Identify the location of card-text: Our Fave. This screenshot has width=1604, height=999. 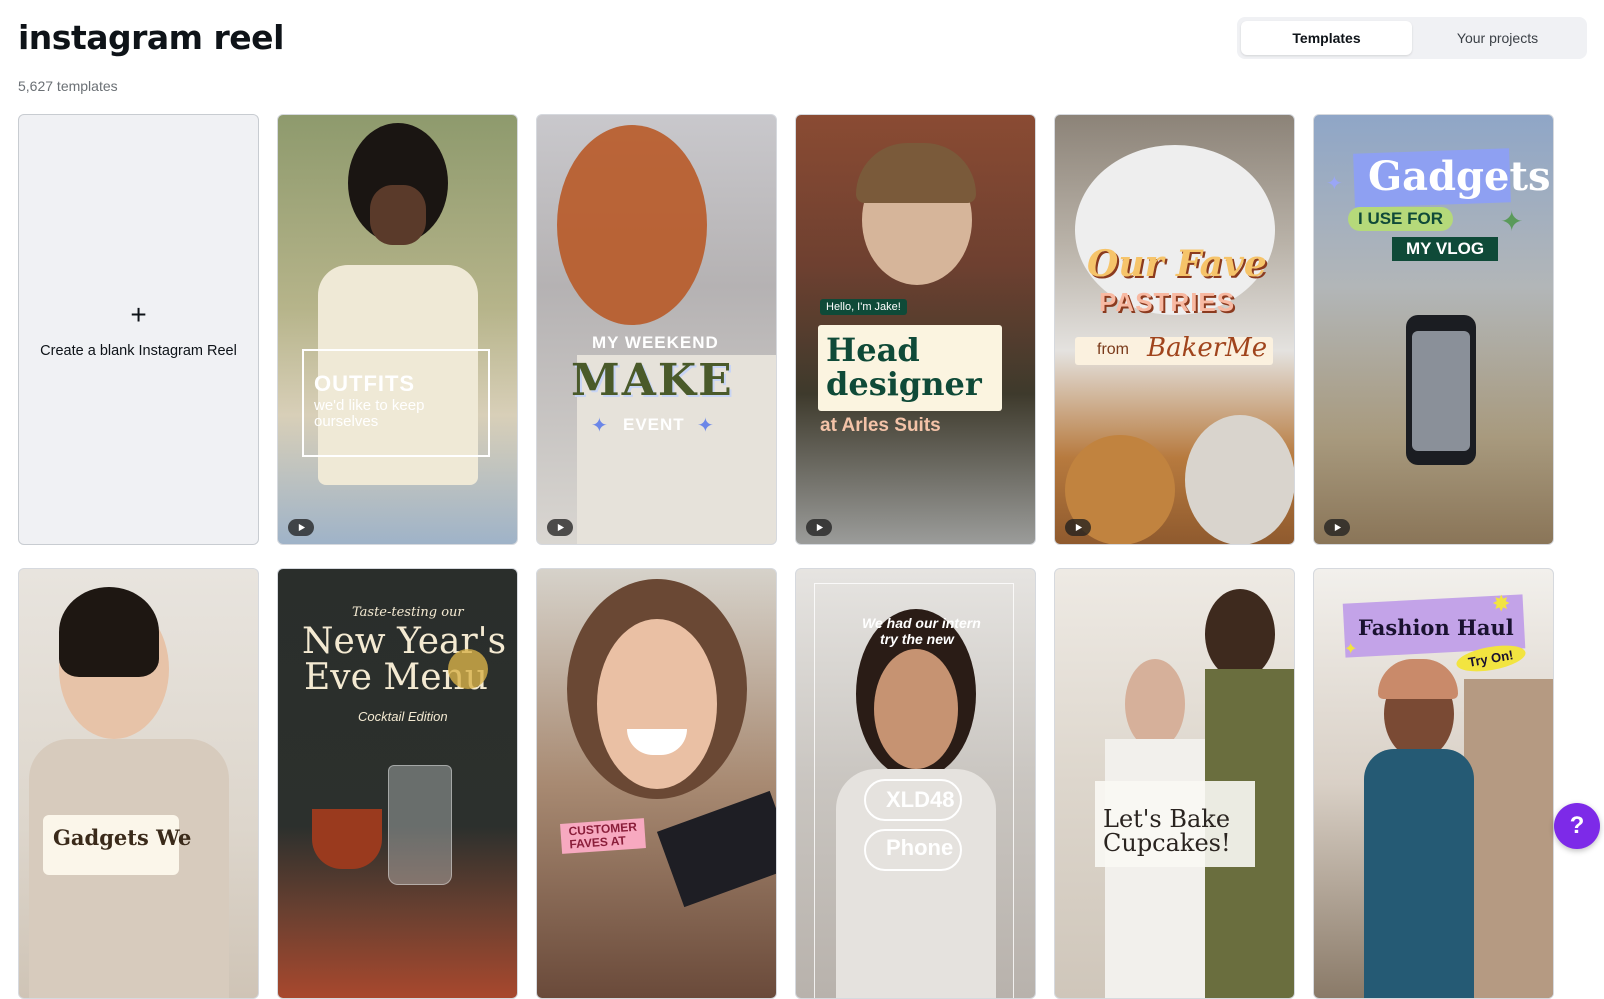
(1177, 264).